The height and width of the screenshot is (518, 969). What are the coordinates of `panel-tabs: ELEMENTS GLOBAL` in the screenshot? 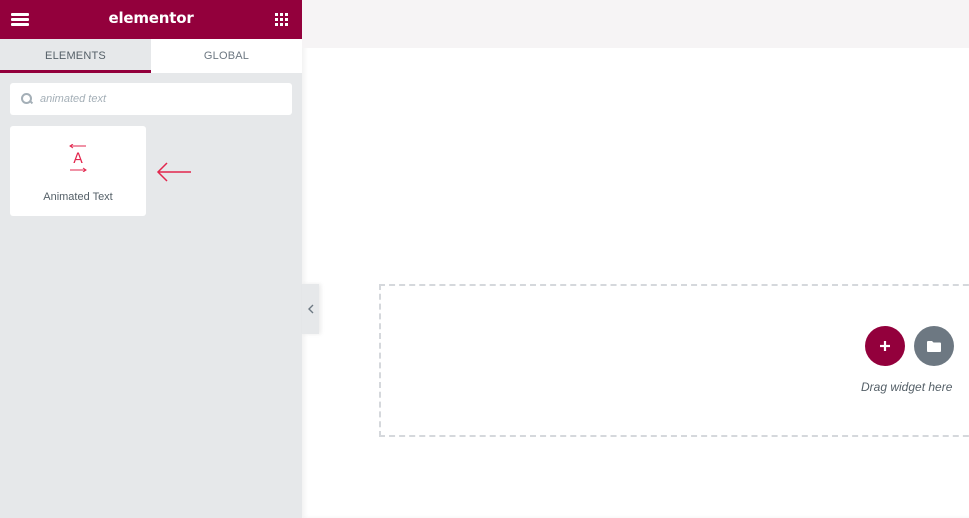 It's located at (151, 56).